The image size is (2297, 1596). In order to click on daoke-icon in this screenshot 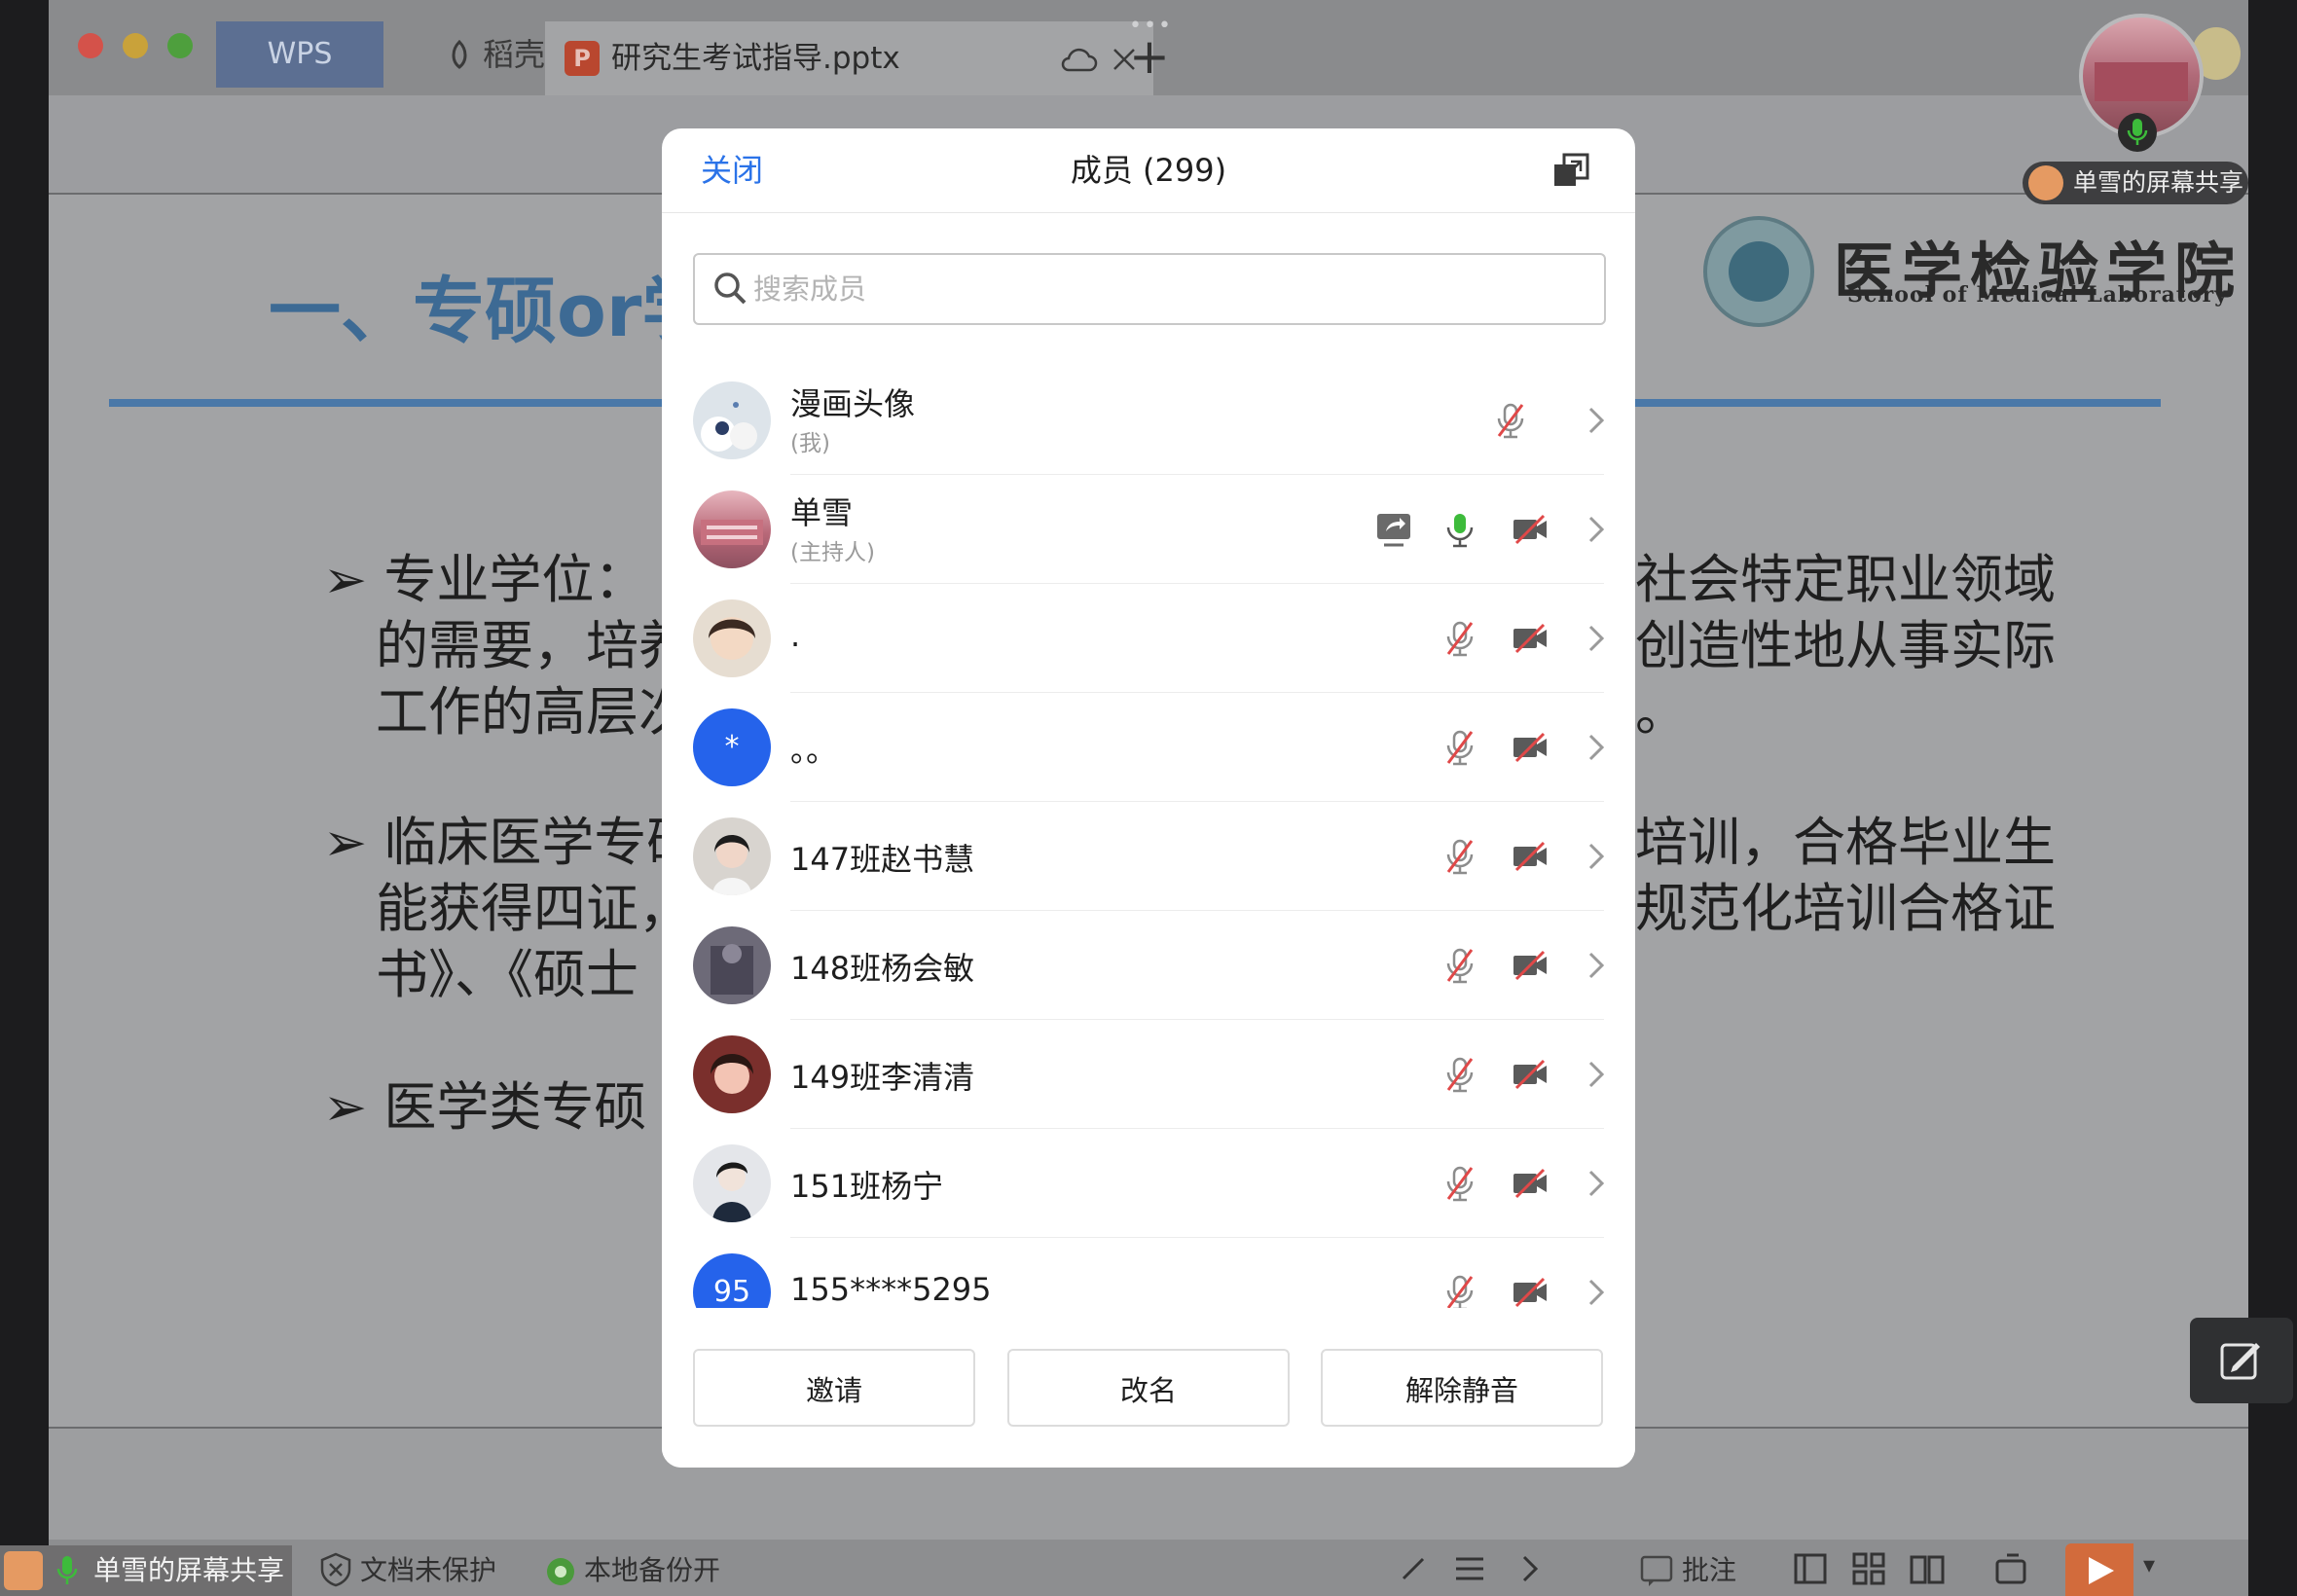, I will do `click(459, 55)`.